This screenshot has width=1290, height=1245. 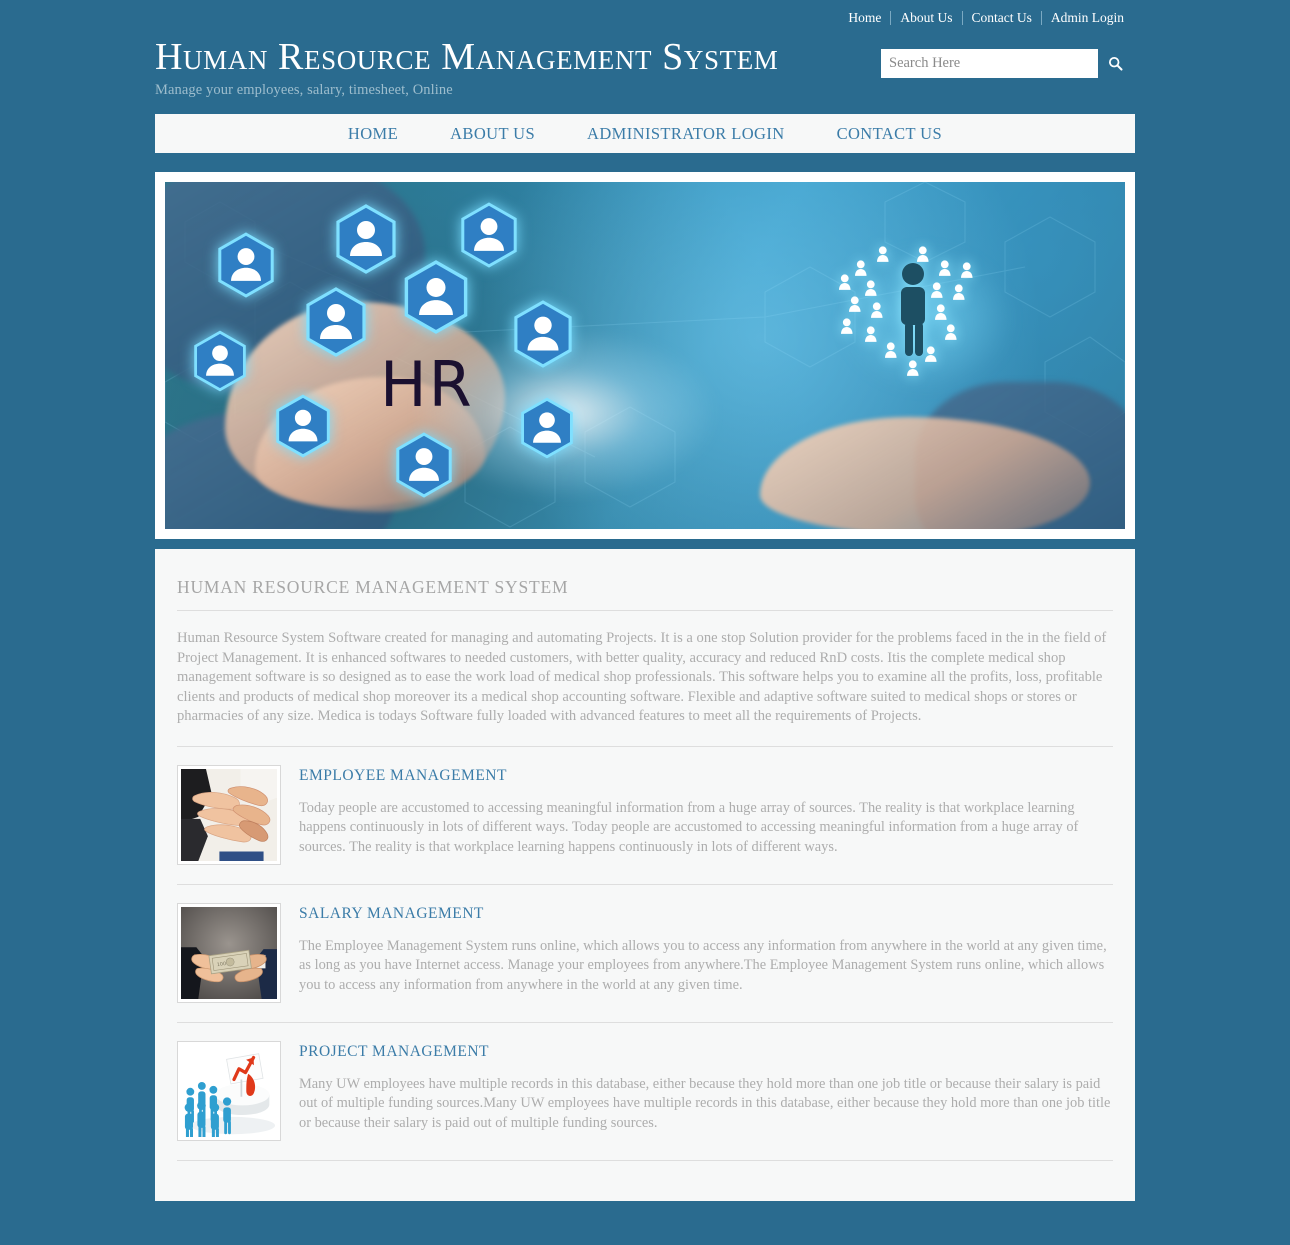 What do you see at coordinates (373, 134) in the screenshot?
I see `nav-item-home: HOME` at bounding box center [373, 134].